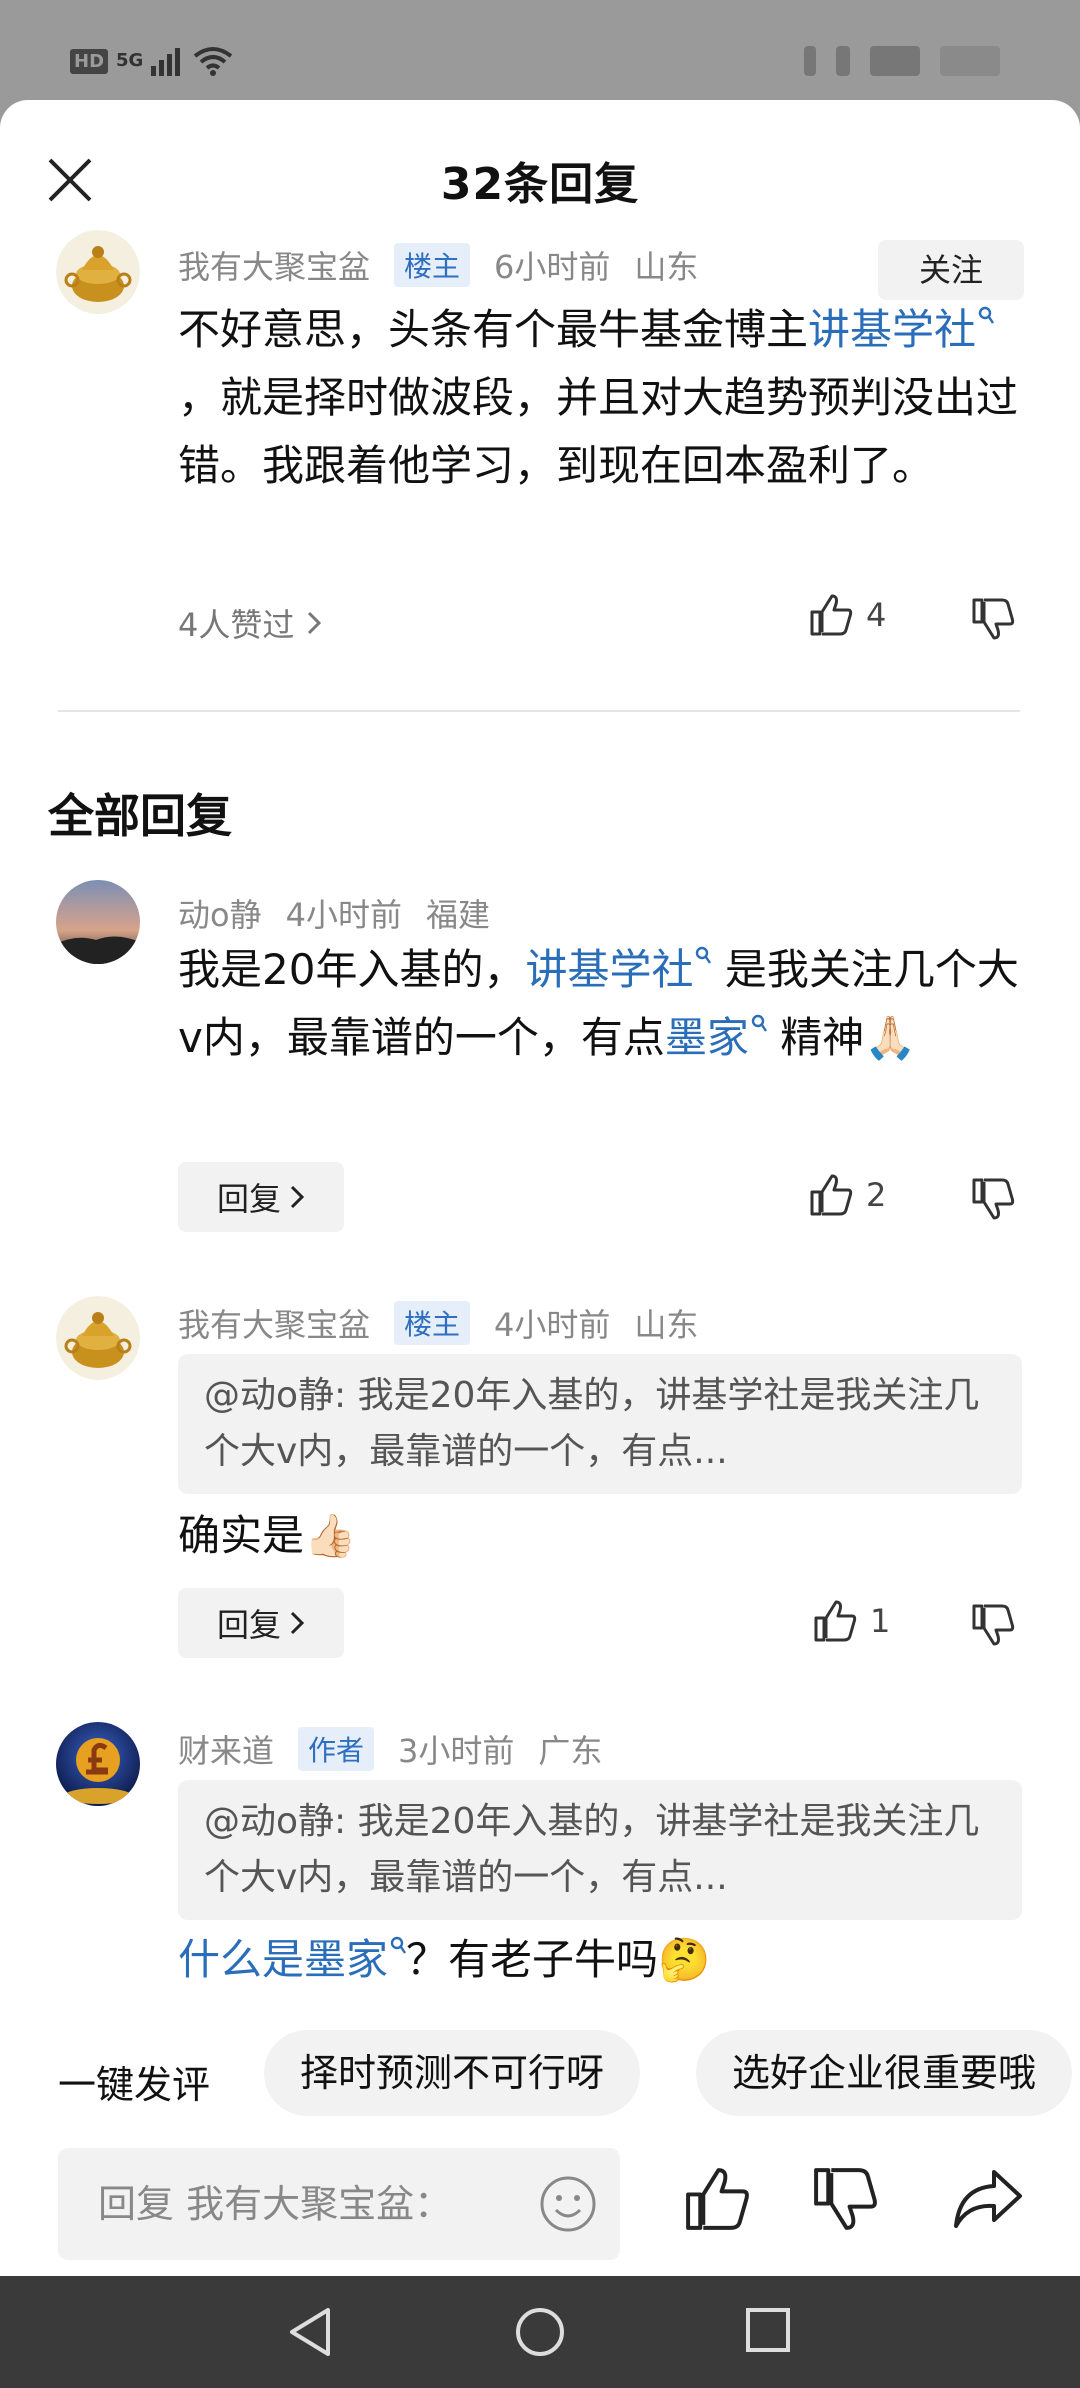  Describe the element at coordinates (707, 1037) in the screenshot. I see `topic-link: 墨家` at that location.